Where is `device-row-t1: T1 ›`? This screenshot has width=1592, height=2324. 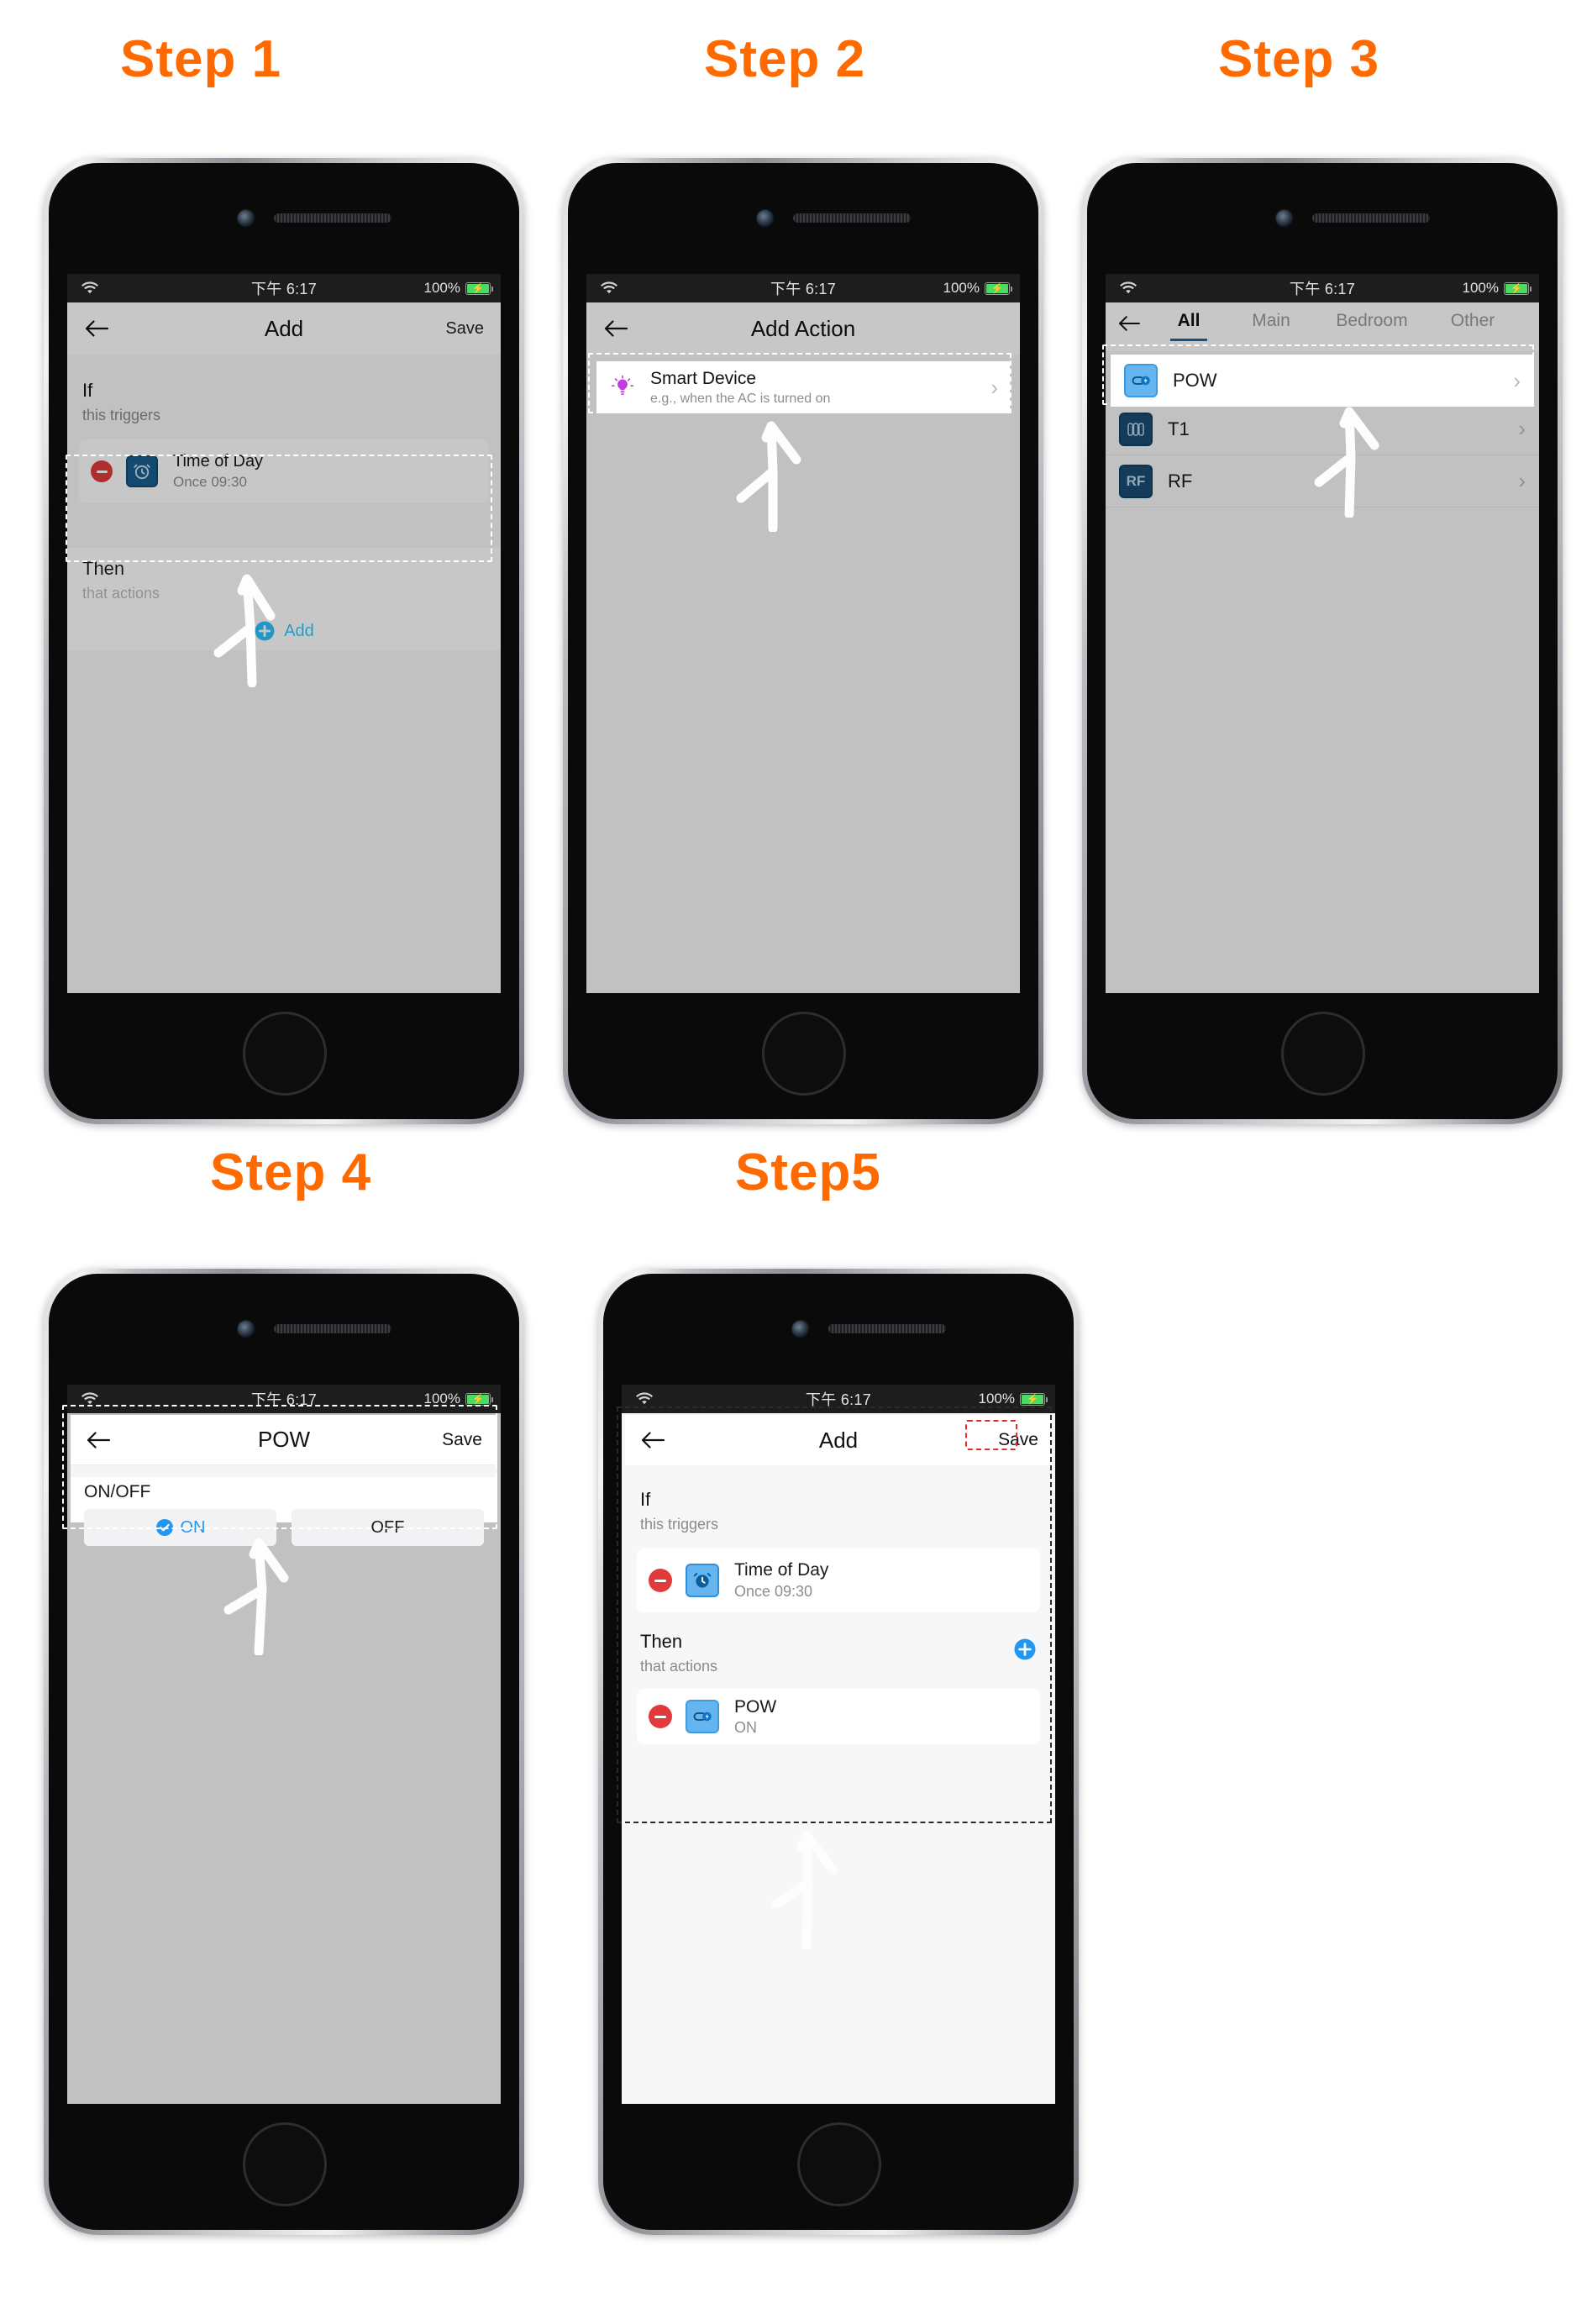 device-row-t1: T1 › is located at coordinates (1322, 429).